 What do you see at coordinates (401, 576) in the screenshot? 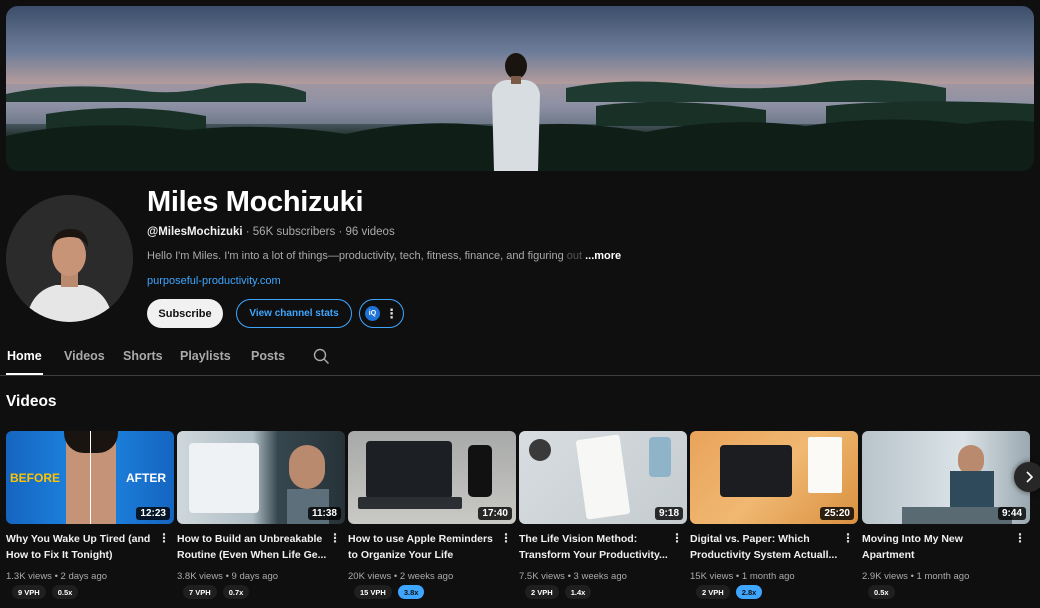
I see `video-stats: 20K views • 2 weeks ago` at bounding box center [401, 576].